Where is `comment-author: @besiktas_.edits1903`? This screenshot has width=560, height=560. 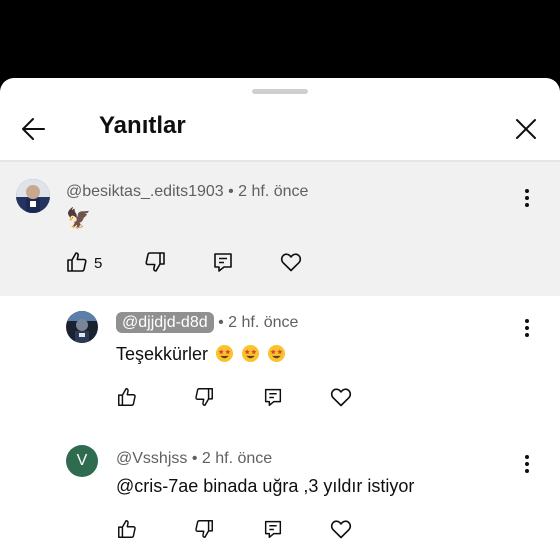
comment-author: @besiktas_.edits1903 is located at coordinates (145, 191).